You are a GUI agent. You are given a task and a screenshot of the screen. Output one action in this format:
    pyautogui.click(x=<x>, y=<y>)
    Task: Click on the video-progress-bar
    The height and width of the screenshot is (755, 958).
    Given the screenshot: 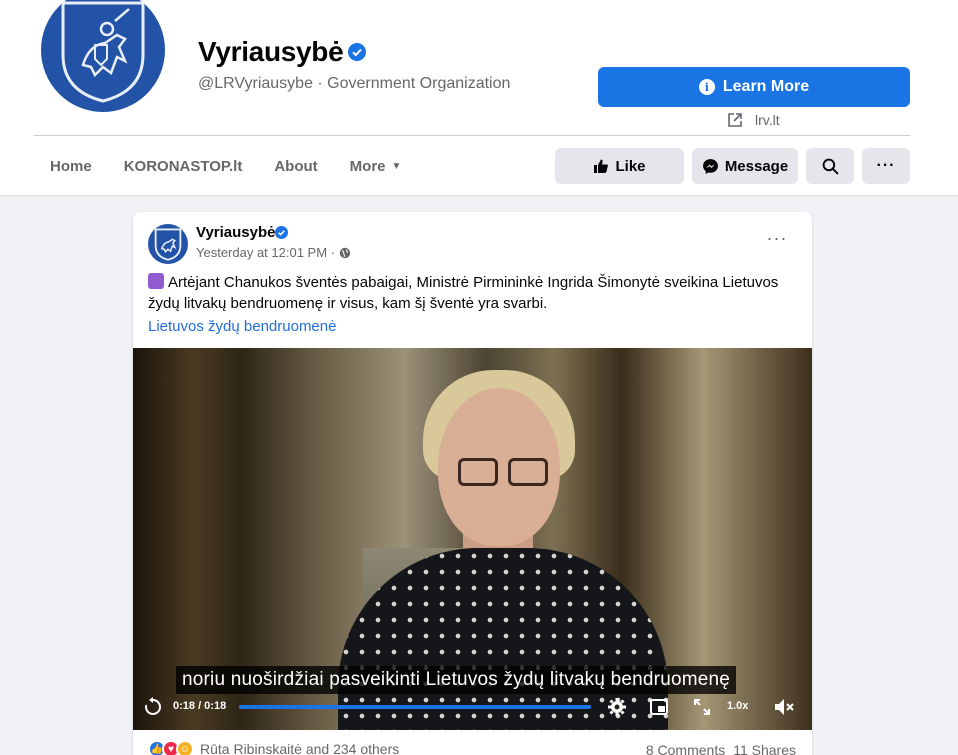 What is the action you would take?
    pyautogui.click(x=415, y=707)
    